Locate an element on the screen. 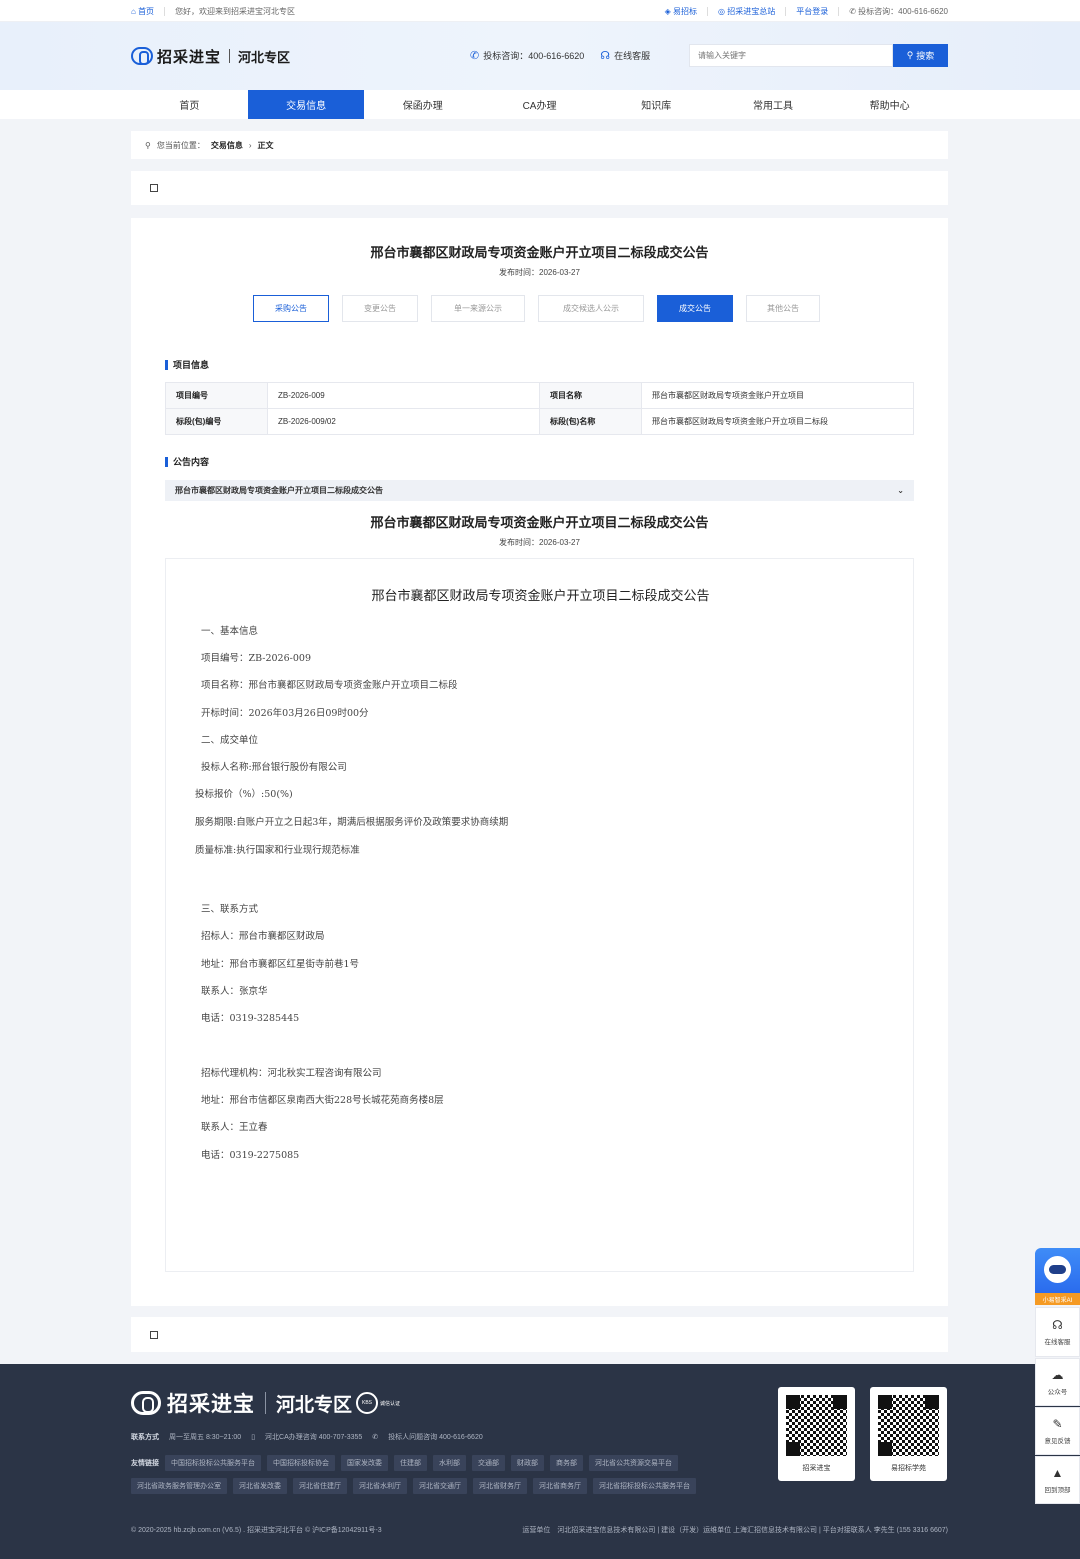 The width and height of the screenshot is (1080, 1559). friend-link: 水利部 is located at coordinates (449, 1463).